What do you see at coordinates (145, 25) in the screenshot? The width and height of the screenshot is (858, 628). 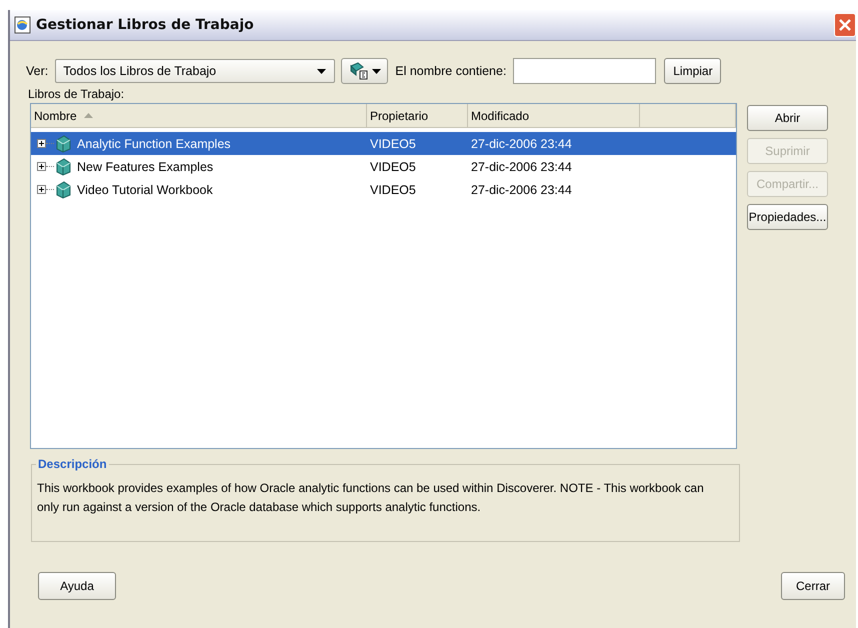 I see `window-title: Gestionar Libros de Trabajo` at bounding box center [145, 25].